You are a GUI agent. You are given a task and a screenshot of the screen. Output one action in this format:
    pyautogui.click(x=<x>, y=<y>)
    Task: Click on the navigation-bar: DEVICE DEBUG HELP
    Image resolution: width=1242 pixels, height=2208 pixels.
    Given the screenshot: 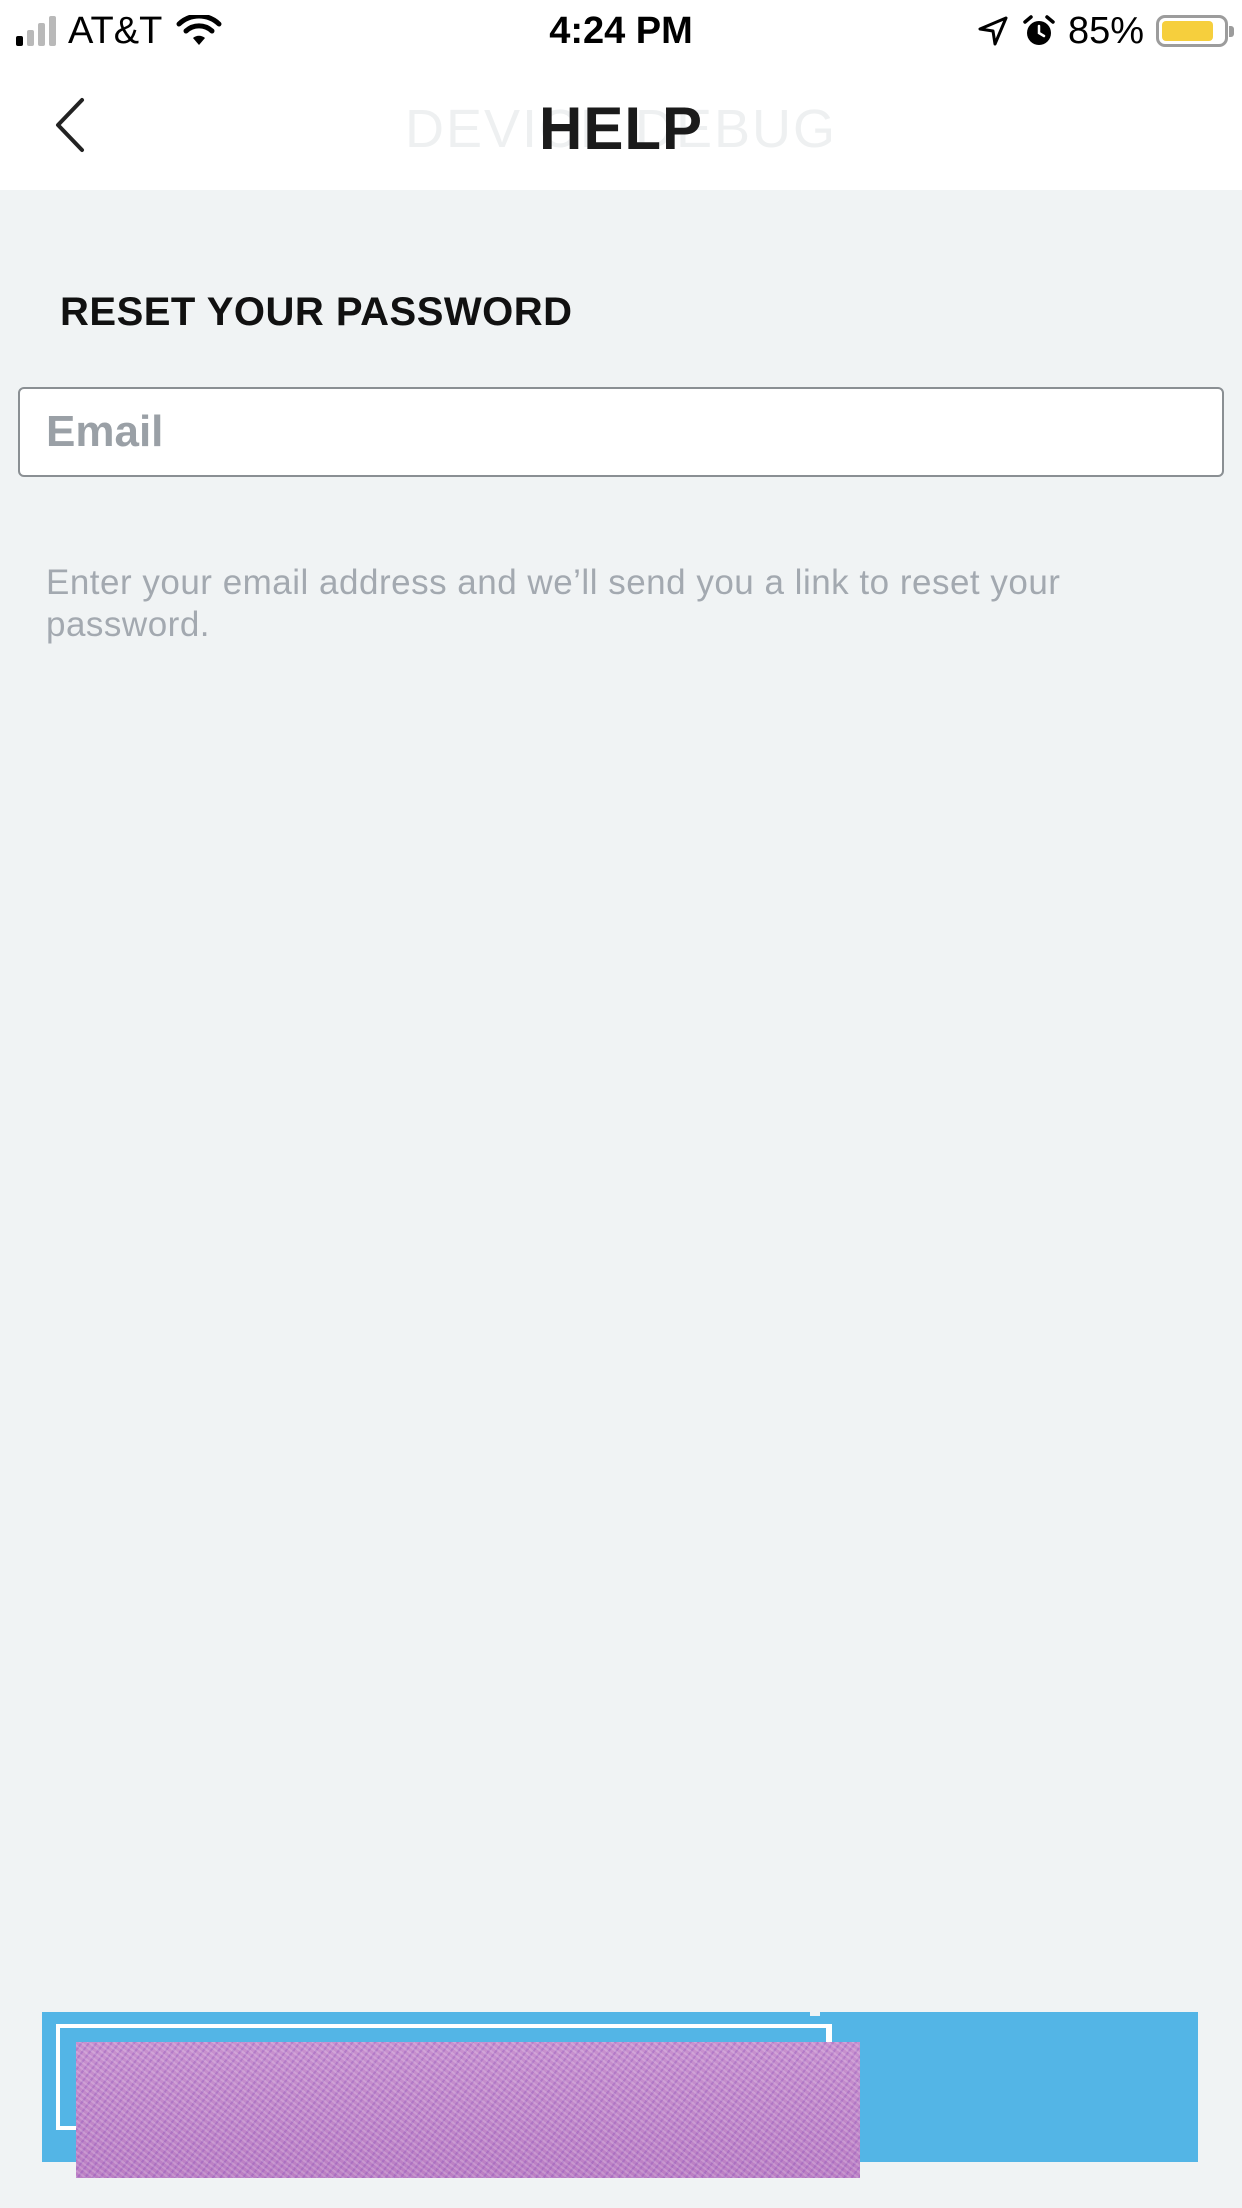 What is the action you would take?
    pyautogui.click(x=621, y=126)
    